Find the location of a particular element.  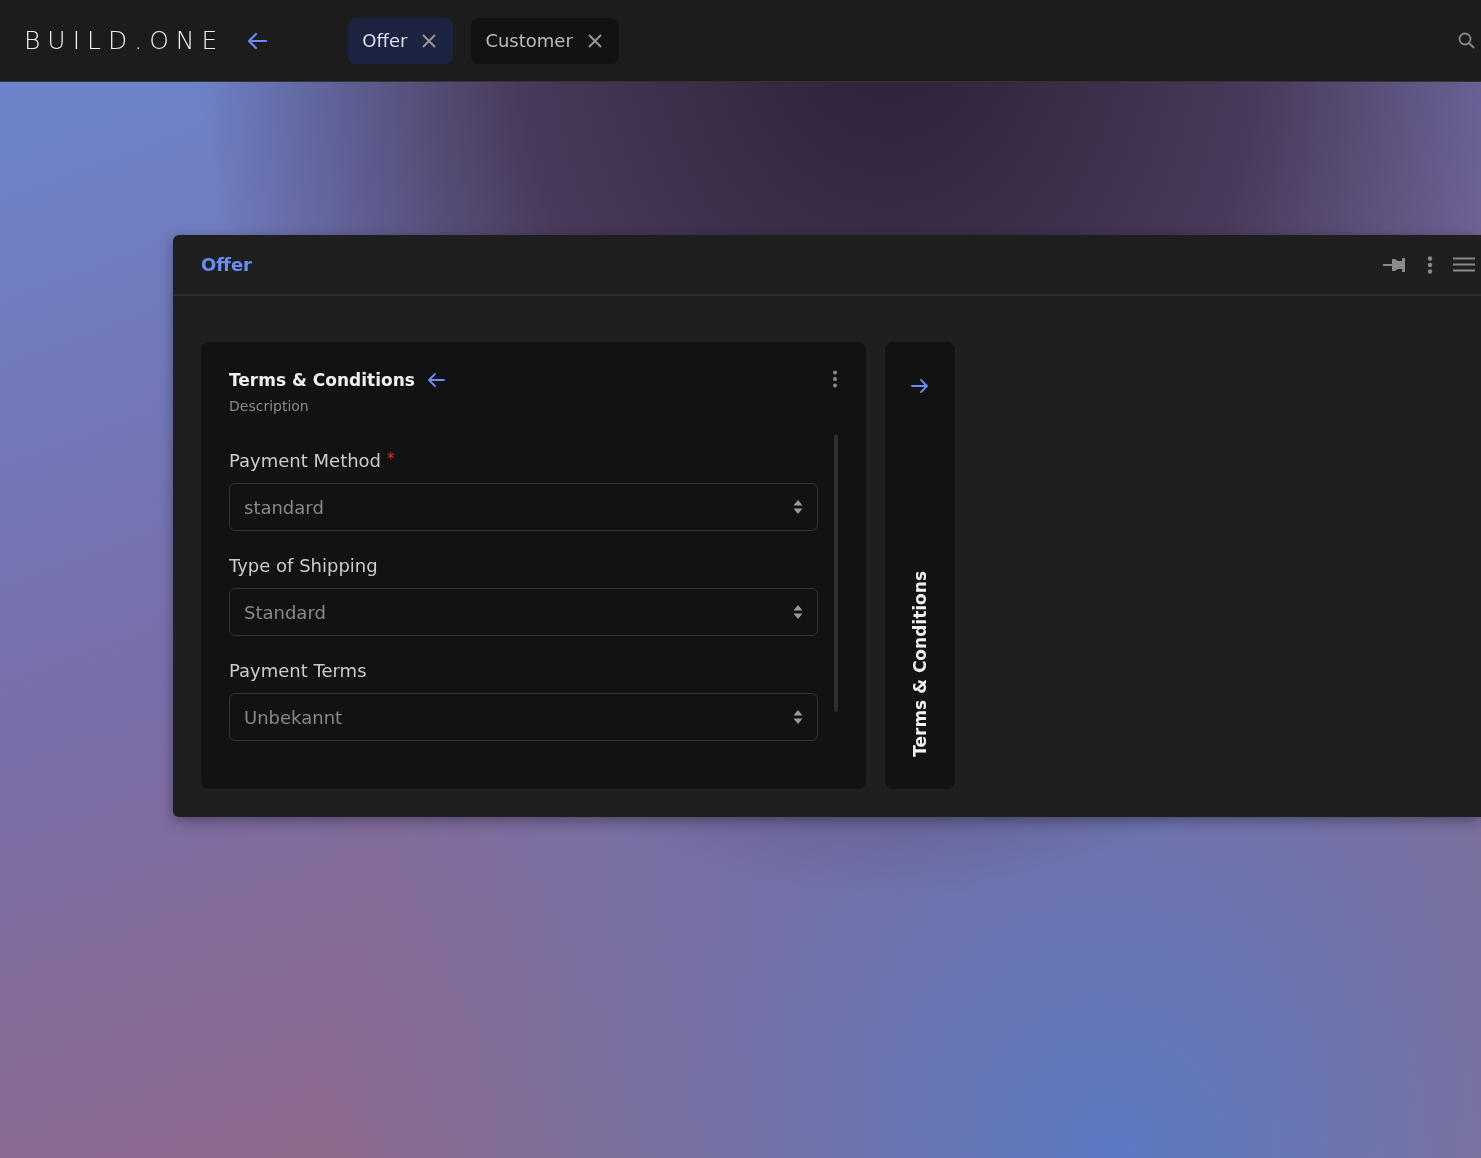

card-subtitle: Description is located at coordinates (269, 406).